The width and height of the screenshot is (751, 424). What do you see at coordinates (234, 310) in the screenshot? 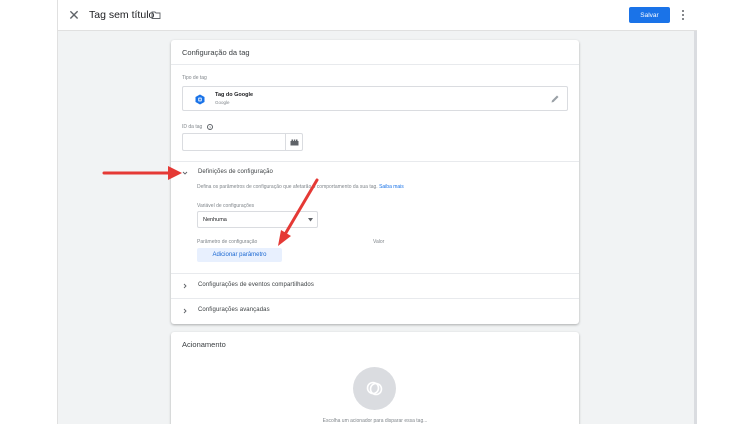
I see `advanced-settings-label: Configurações avançadas` at bounding box center [234, 310].